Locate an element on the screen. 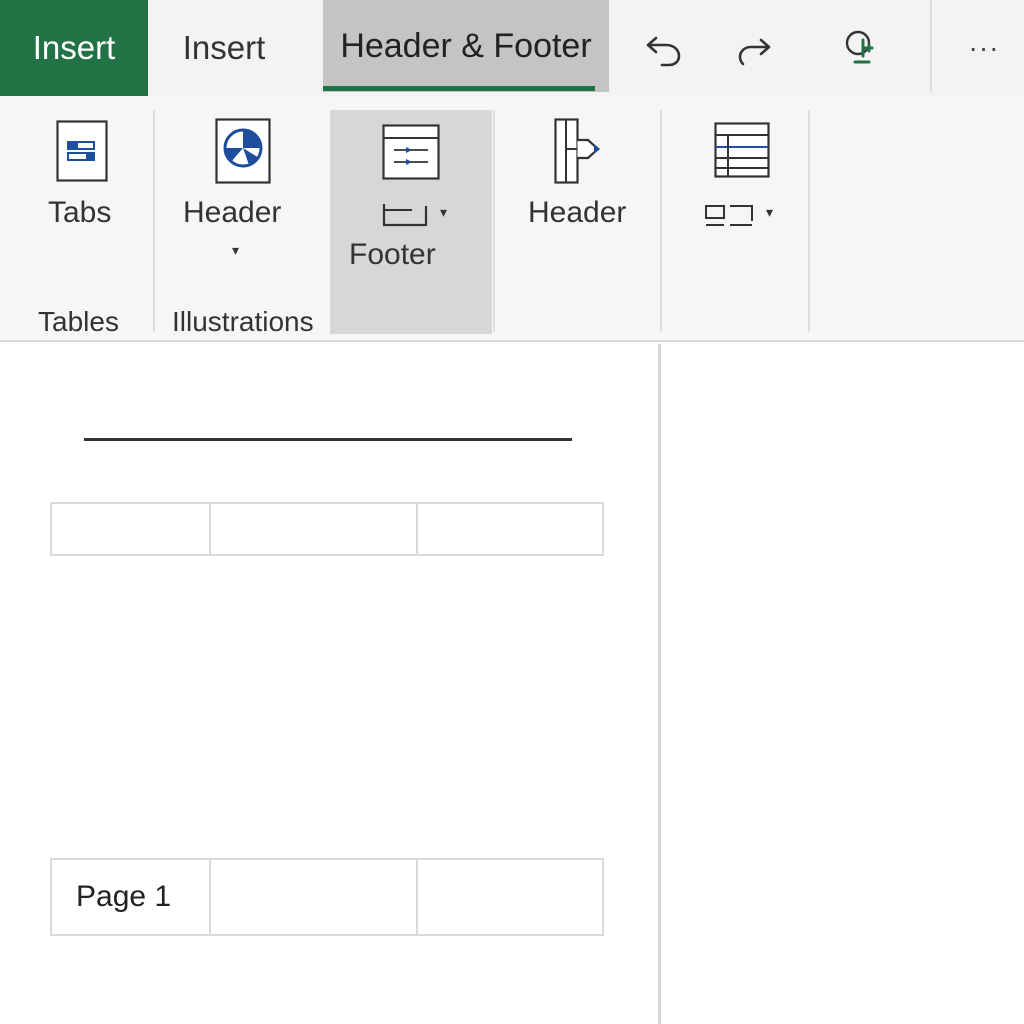  tab-header-footer: Header & Footer is located at coordinates (466, 46).